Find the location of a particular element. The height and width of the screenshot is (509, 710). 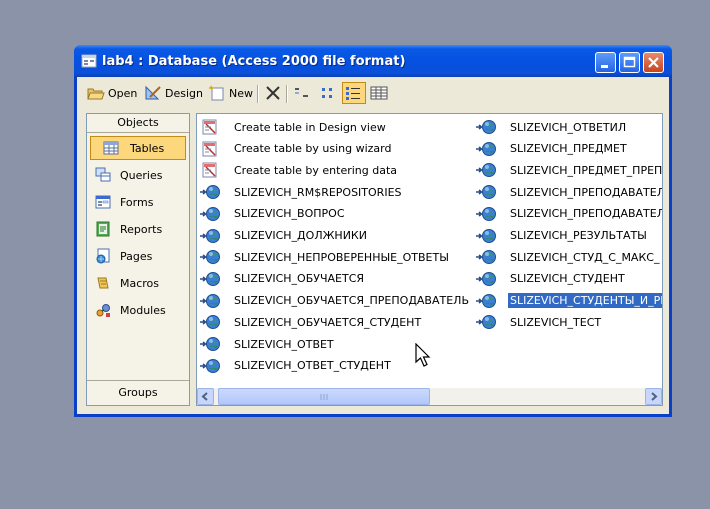

table-item-label: SLIZEVICH_ОБУЧАЕТСЯ_ПРЕПОДАВАТЕЛЬ is located at coordinates (351, 301).